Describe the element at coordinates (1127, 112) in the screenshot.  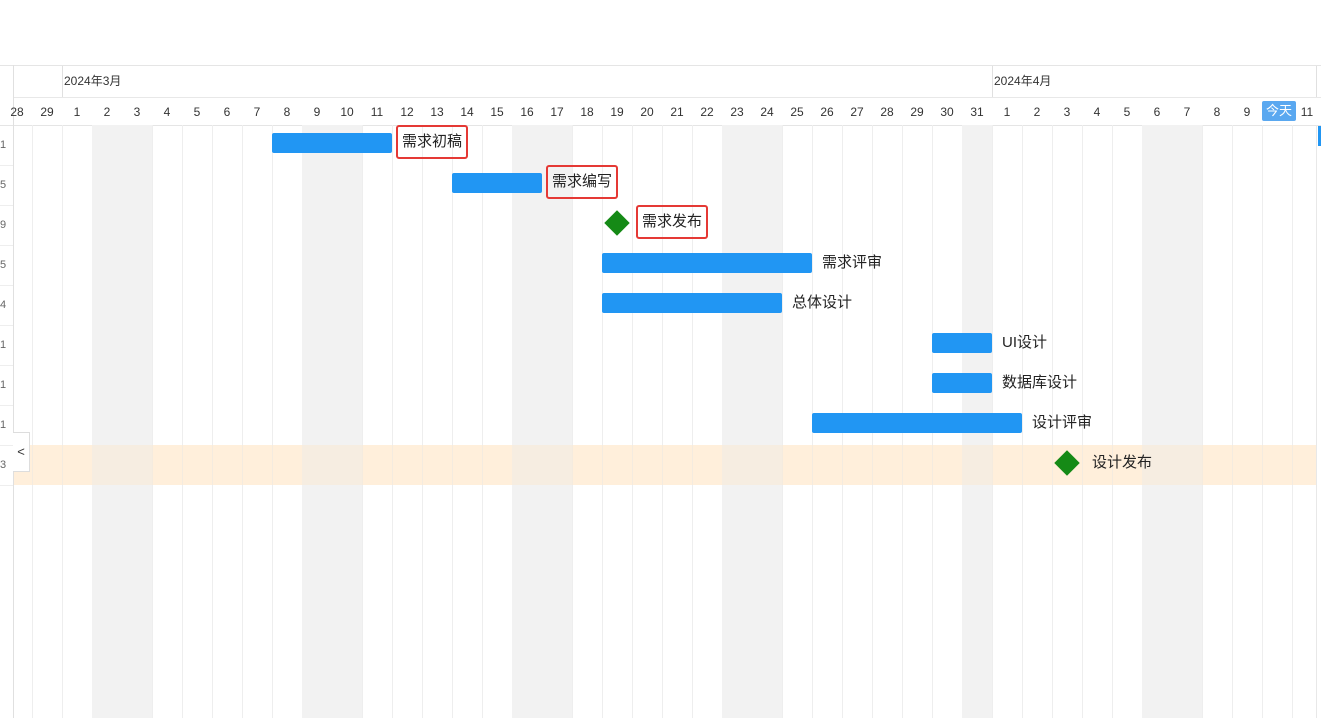
I see `day-number: 5` at that location.